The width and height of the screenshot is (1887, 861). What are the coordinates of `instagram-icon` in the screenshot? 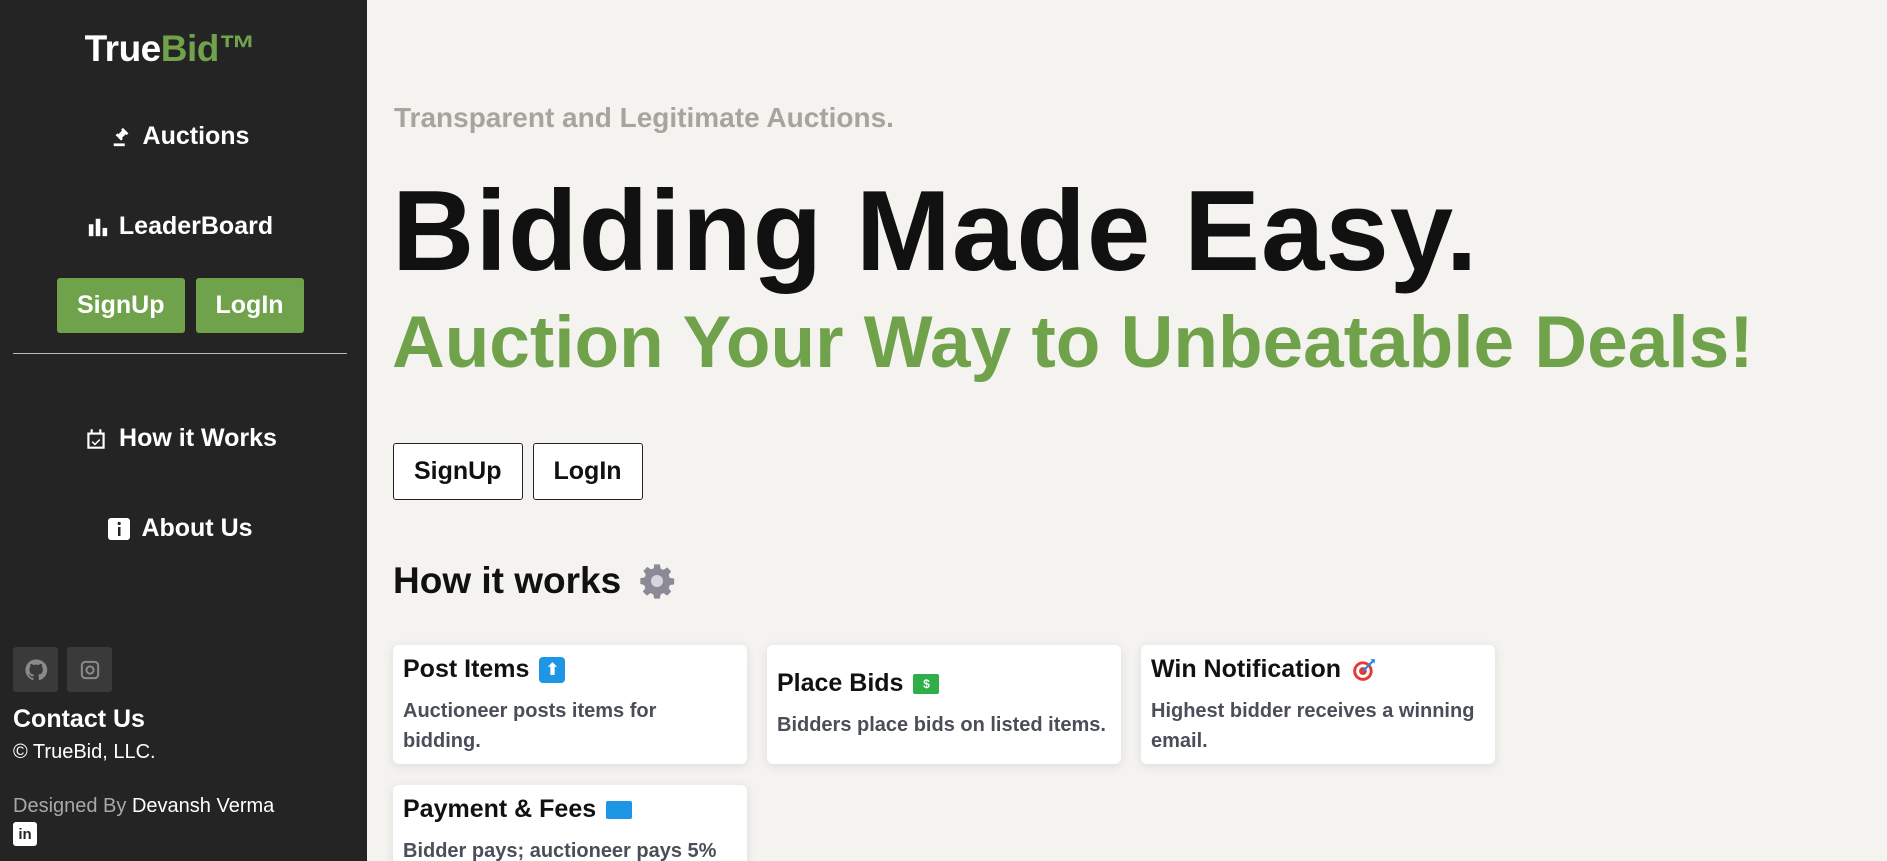 It's located at (89, 669).